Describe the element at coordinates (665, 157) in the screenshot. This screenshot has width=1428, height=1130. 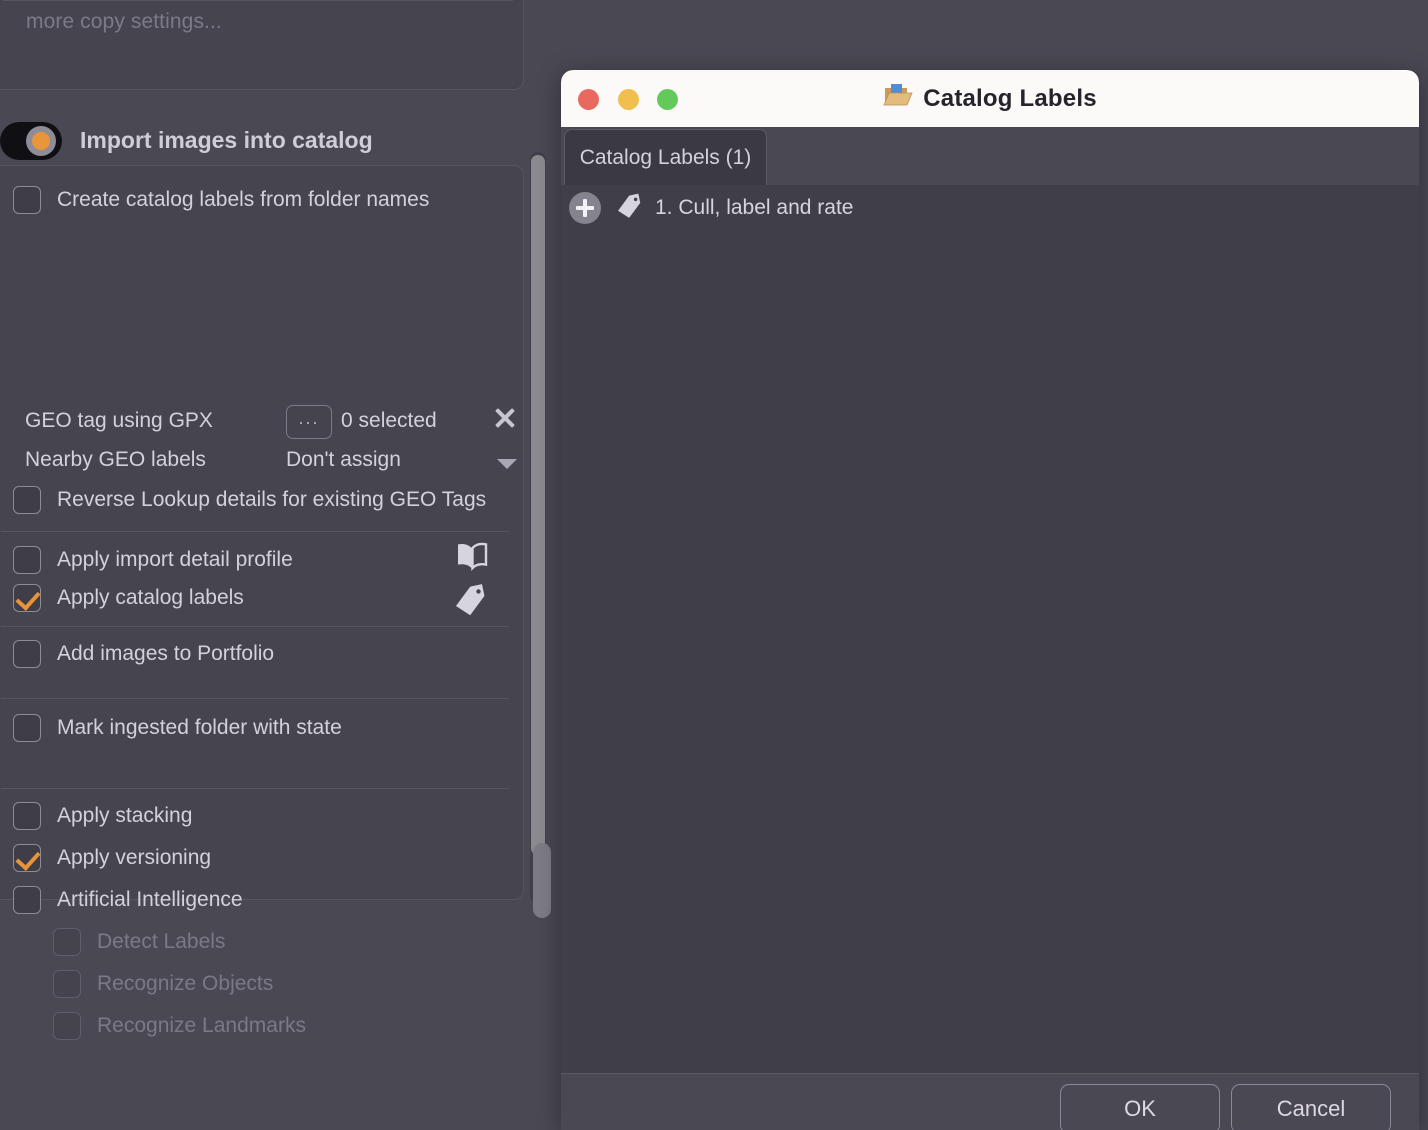
I see `tab-catalog-labels: Catalog Labels (1)` at that location.